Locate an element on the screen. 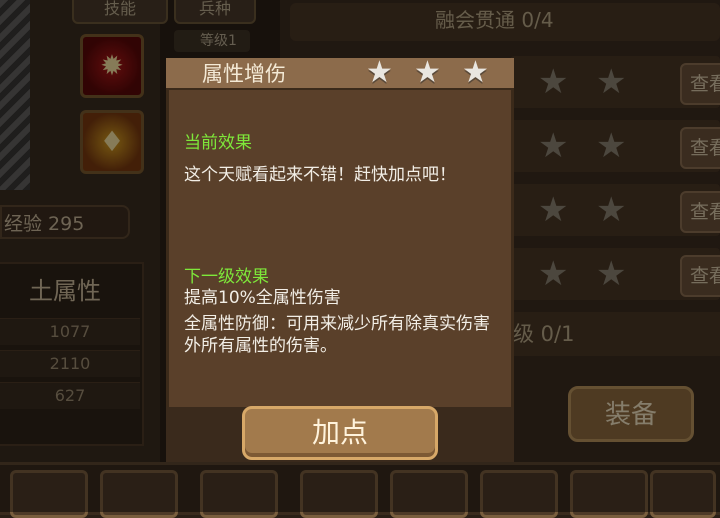 The width and height of the screenshot is (720, 518). next-effect-description: 全属性防御：可用来减少所有除真实伤害外所有属性的伤害。 is located at coordinates (337, 335).